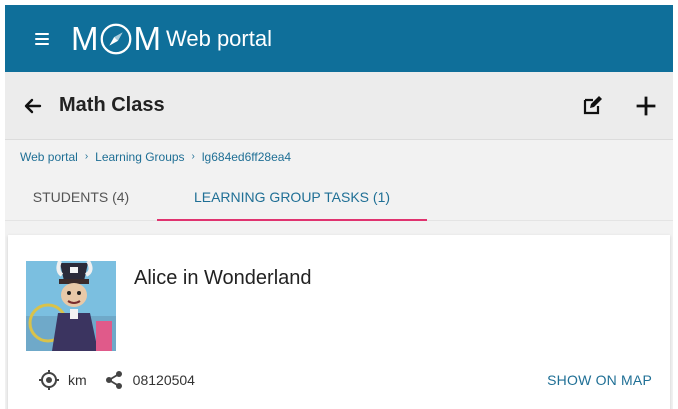 The width and height of the screenshot is (678, 409). I want to click on edit-button, so click(592, 106).